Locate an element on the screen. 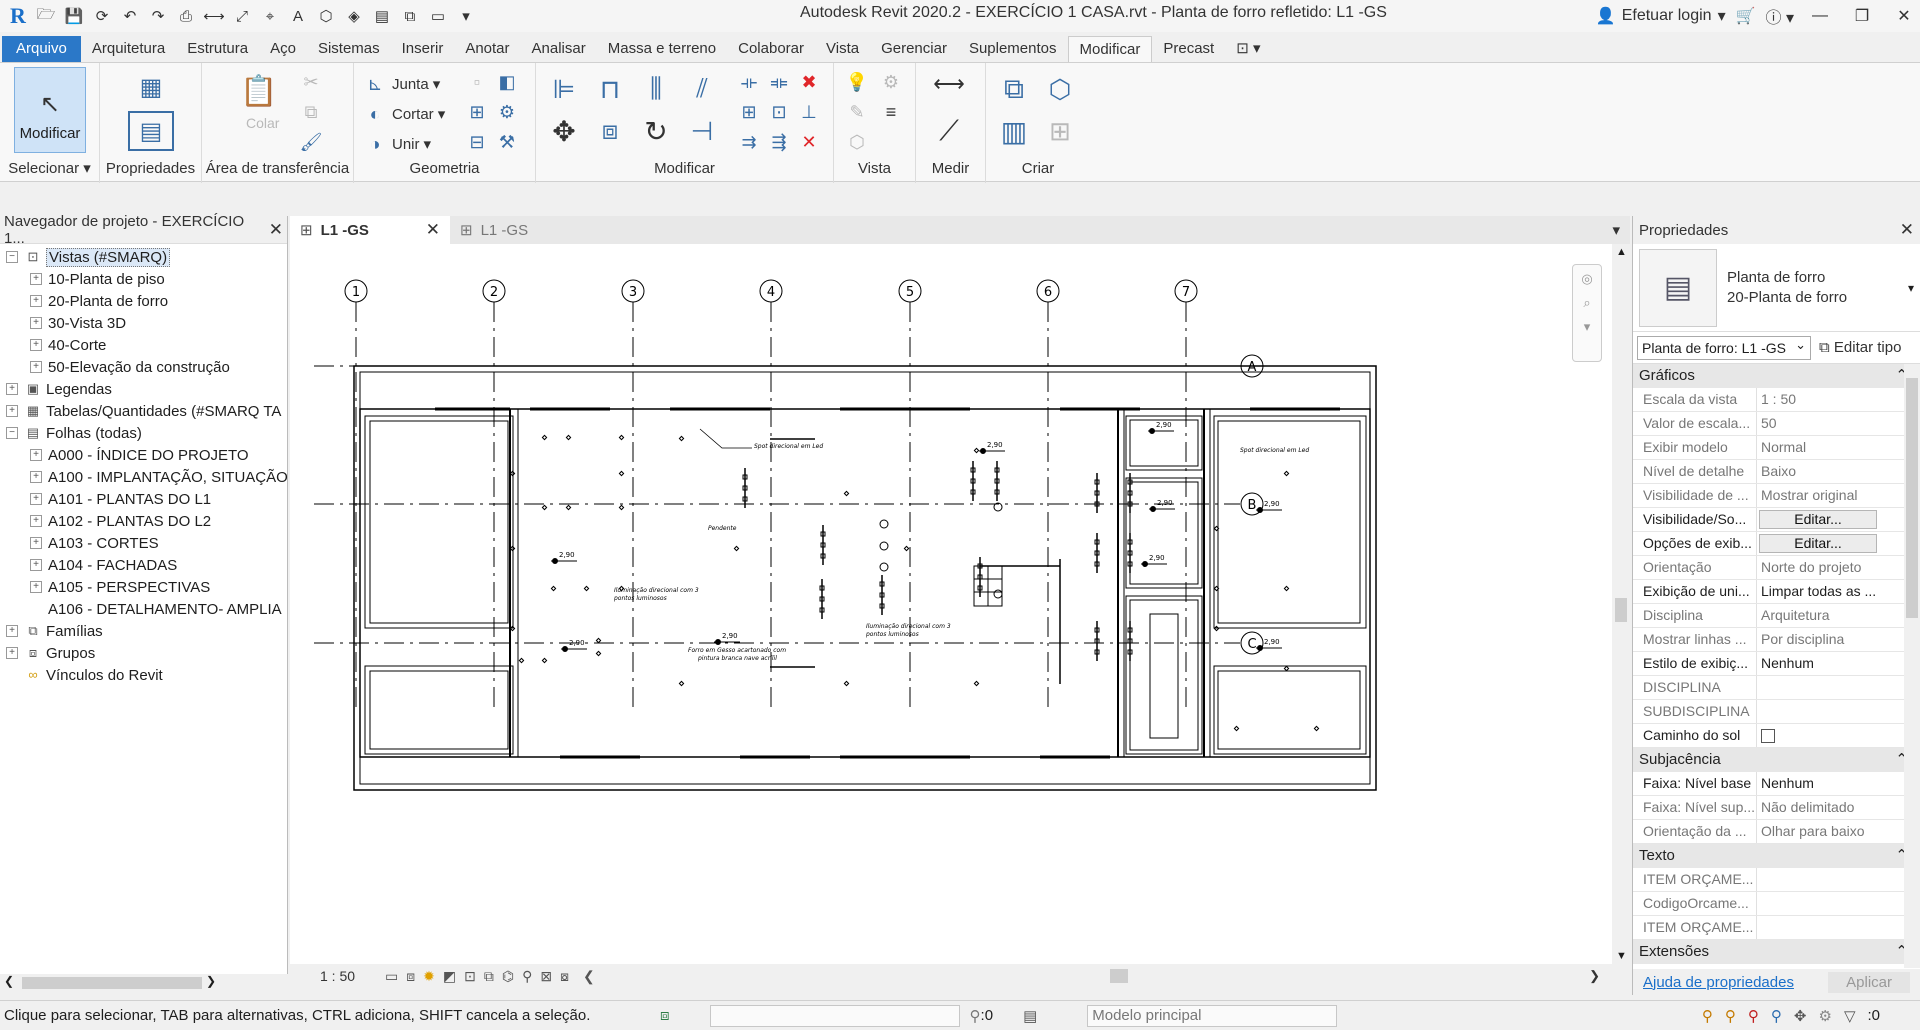  view-scale: 1 : 50 is located at coordinates (337, 976).